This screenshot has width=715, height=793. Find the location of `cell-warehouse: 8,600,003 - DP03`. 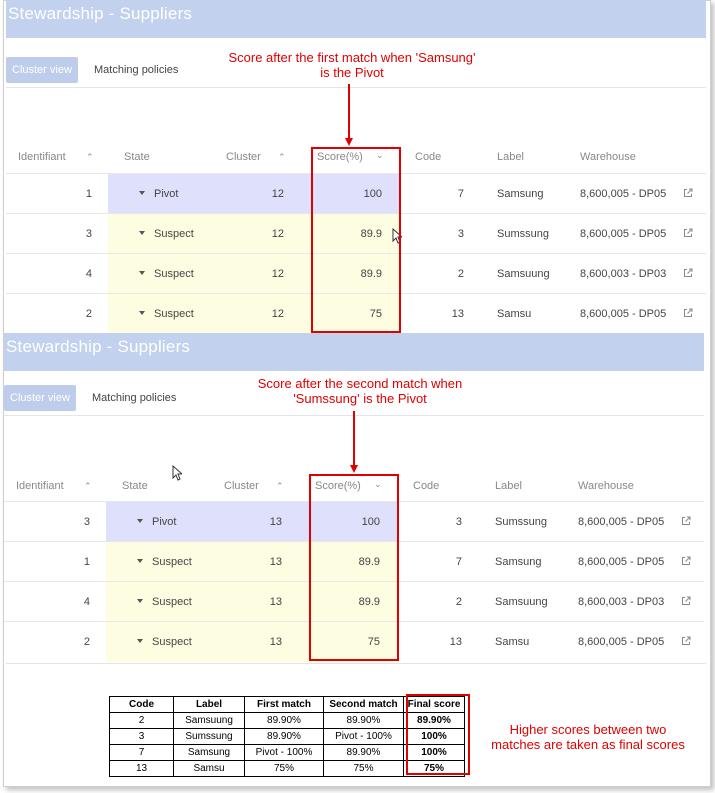

cell-warehouse: 8,600,003 - DP03 is located at coordinates (621, 602).